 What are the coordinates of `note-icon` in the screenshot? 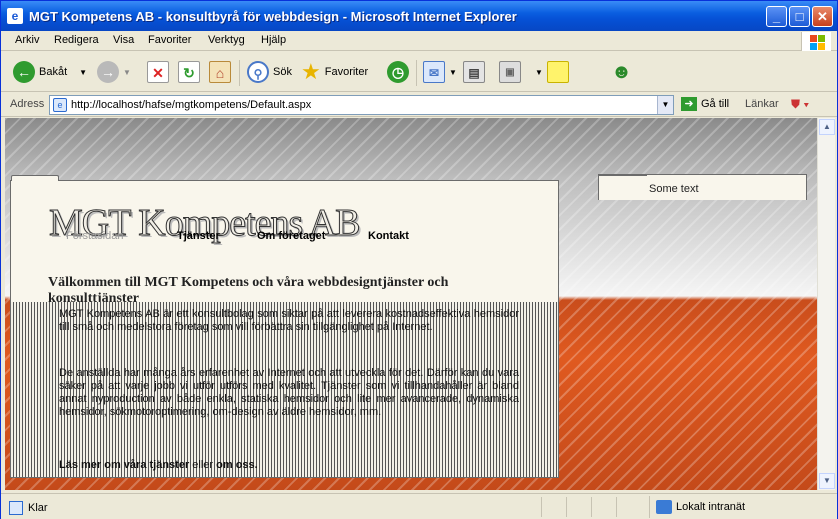 It's located at (558, 72).